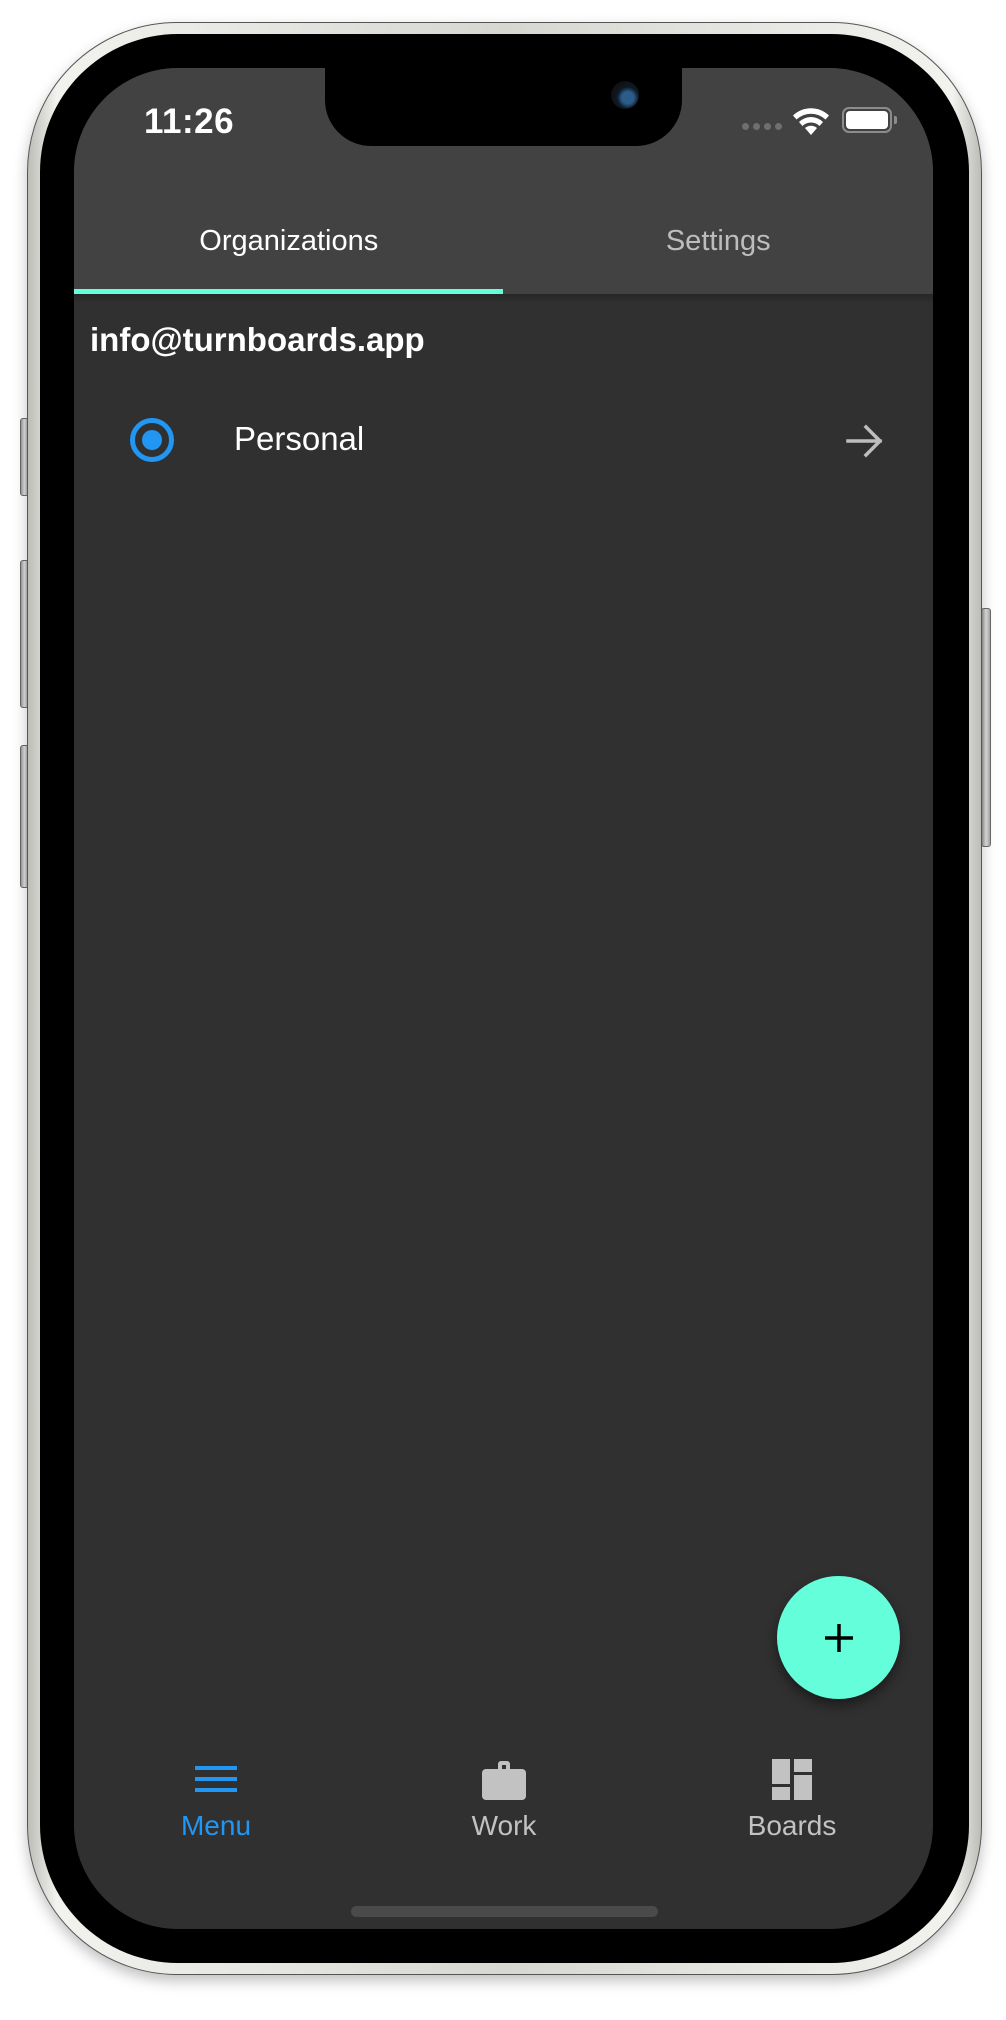 The height and width of the screenshot is (2020, 1006). What do you see at coordinates (504, 1911) in the screenshot?
I see `home-indicator` at bounding box center [504, 1911].